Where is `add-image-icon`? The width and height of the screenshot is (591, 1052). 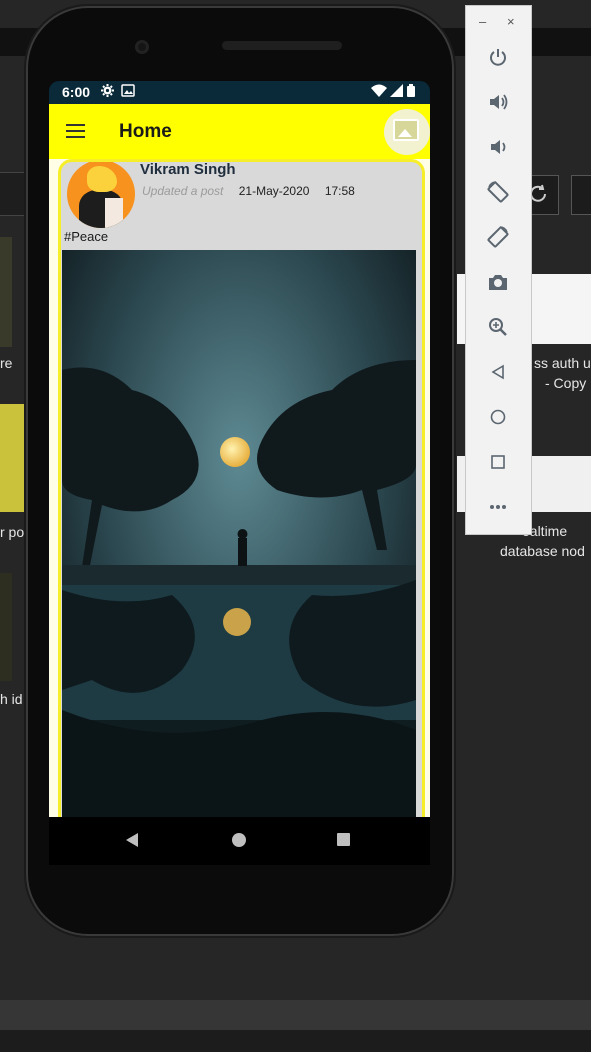 add-image-icon is located at coordinates (406, 130).